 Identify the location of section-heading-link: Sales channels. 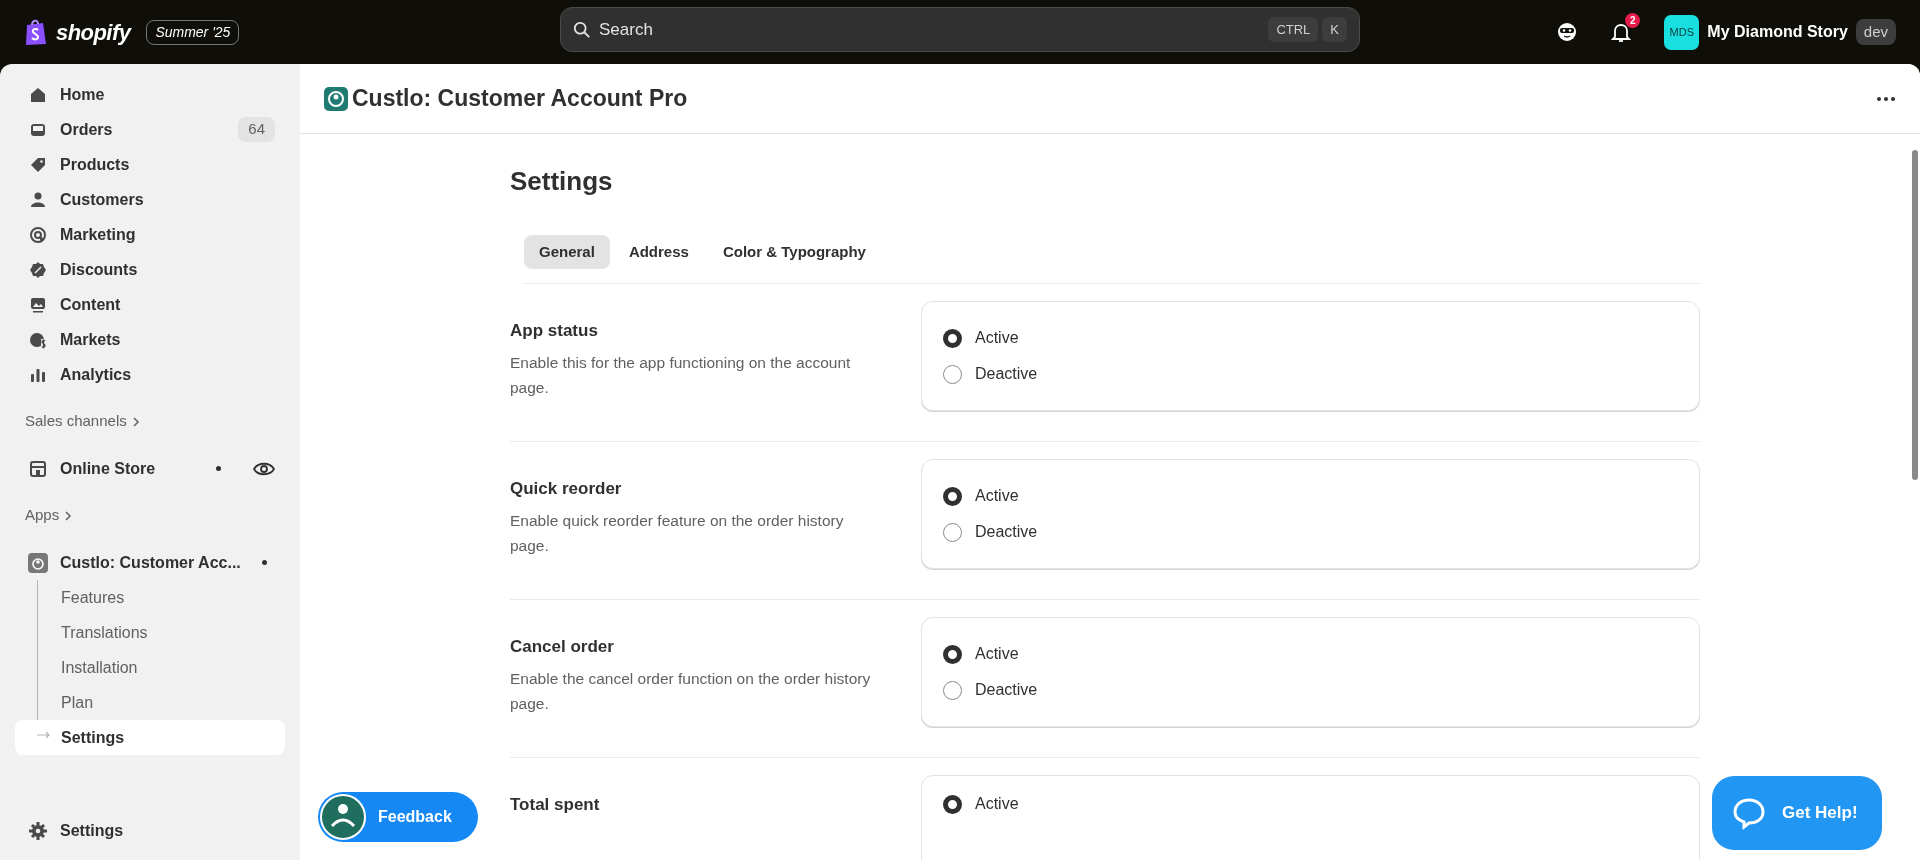
(150, 421).